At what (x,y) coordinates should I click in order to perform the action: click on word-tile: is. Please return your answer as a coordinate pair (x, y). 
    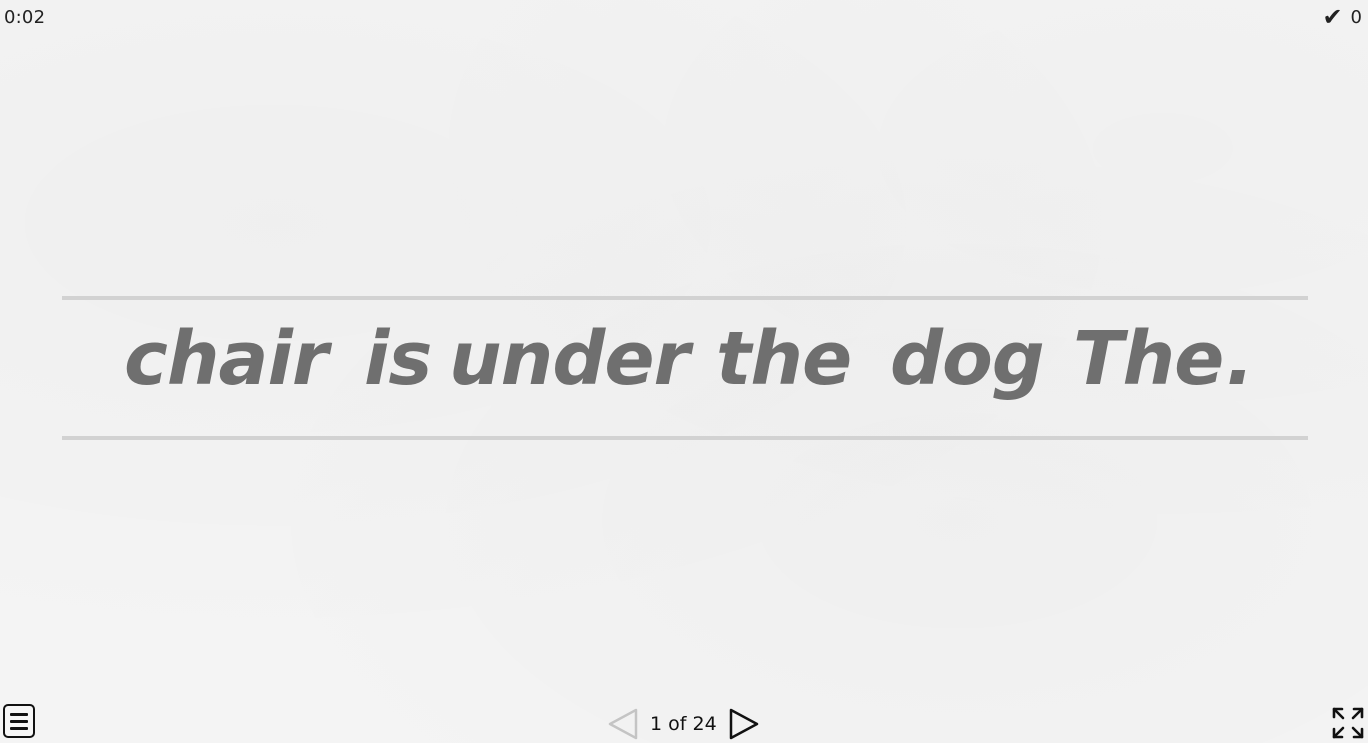
    Looking at the image, I should click on (398, 359).